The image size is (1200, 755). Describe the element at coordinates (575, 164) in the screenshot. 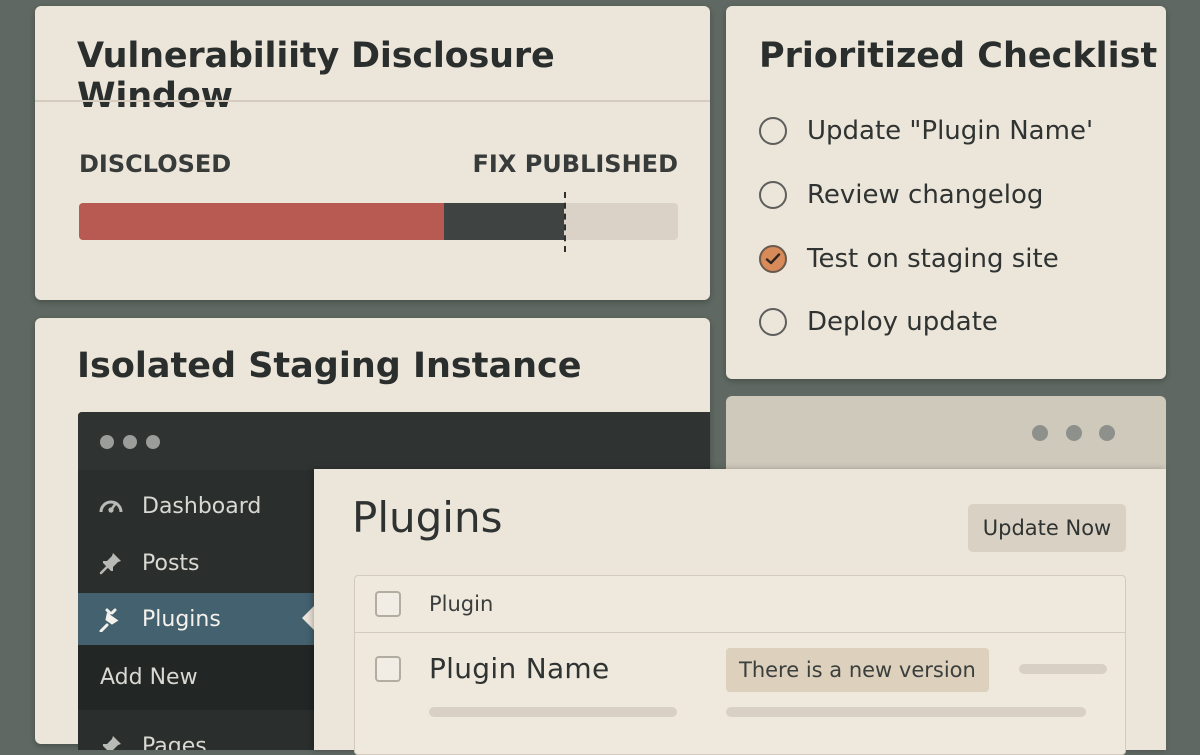

I see `fix-published-label: FIX PUBLISHED` at that location.